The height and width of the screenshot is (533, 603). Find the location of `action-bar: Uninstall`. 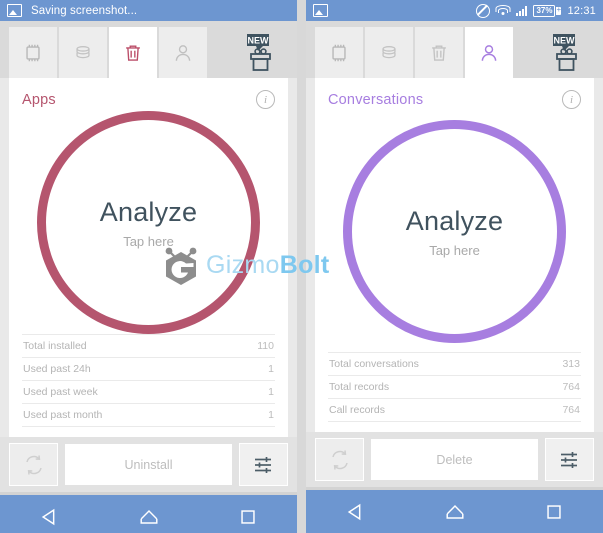

action-bar: Uninstall is located at coordinates (148, 464).